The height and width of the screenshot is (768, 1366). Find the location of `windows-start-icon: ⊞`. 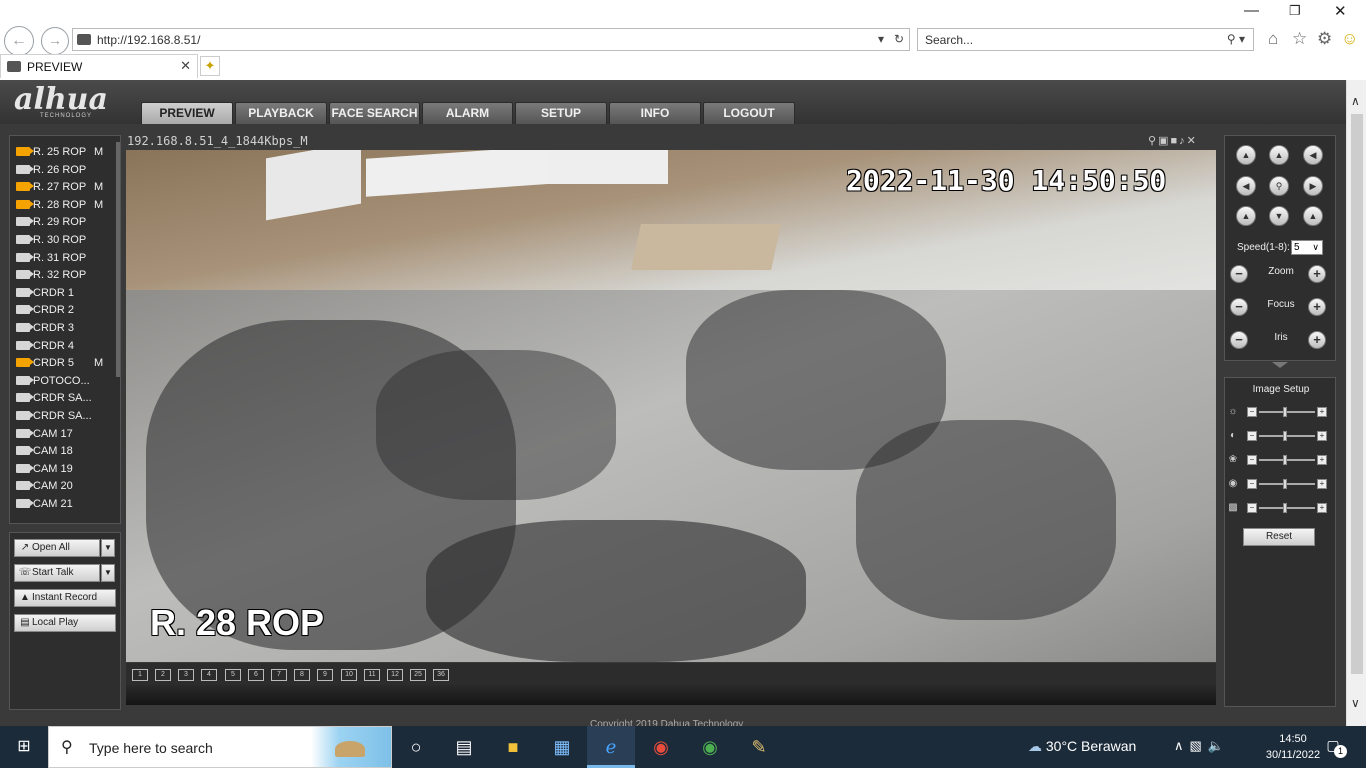

windows-start-icon: ⊞ is located at coordinates (24, 747).